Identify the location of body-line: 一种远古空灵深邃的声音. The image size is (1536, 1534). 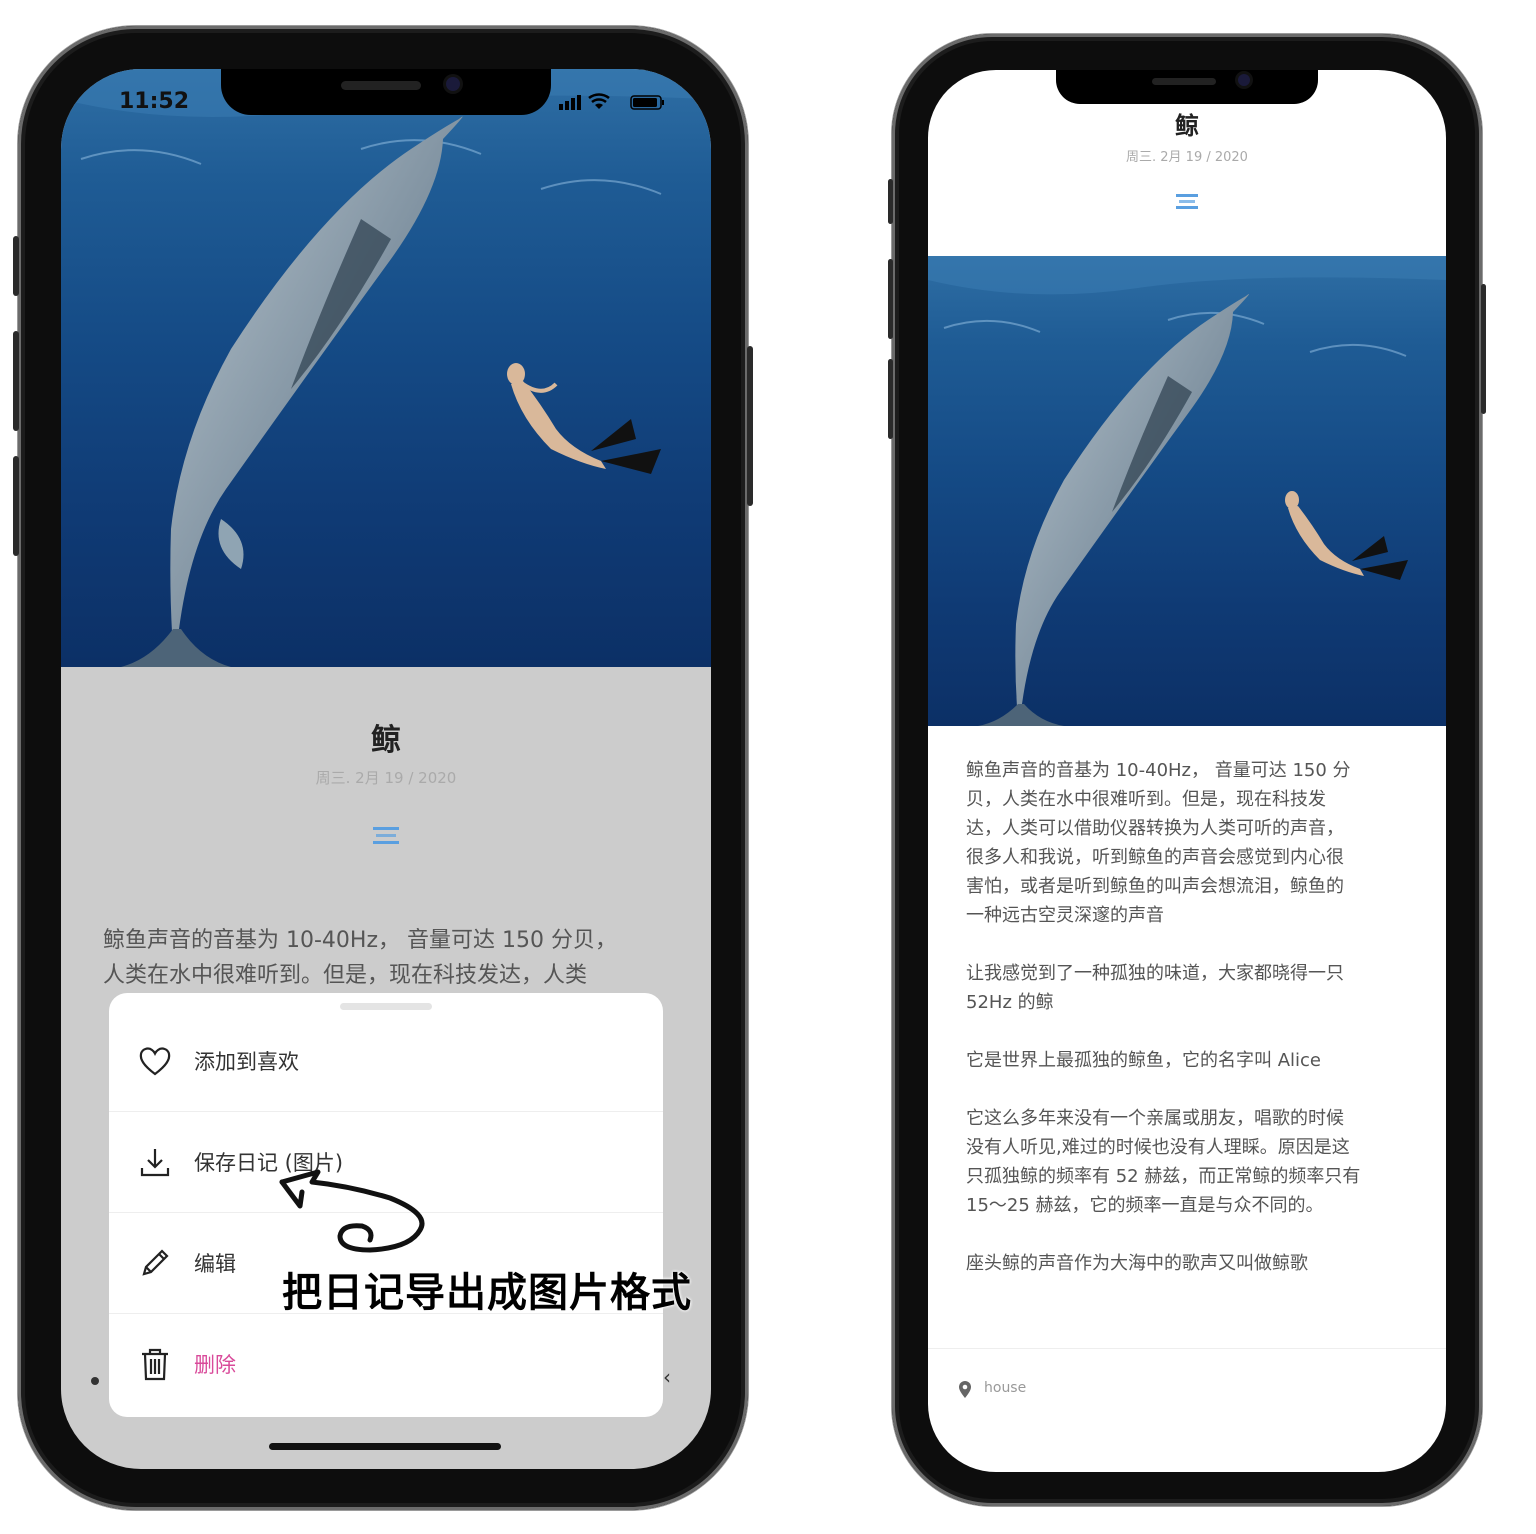
(1065, 915).